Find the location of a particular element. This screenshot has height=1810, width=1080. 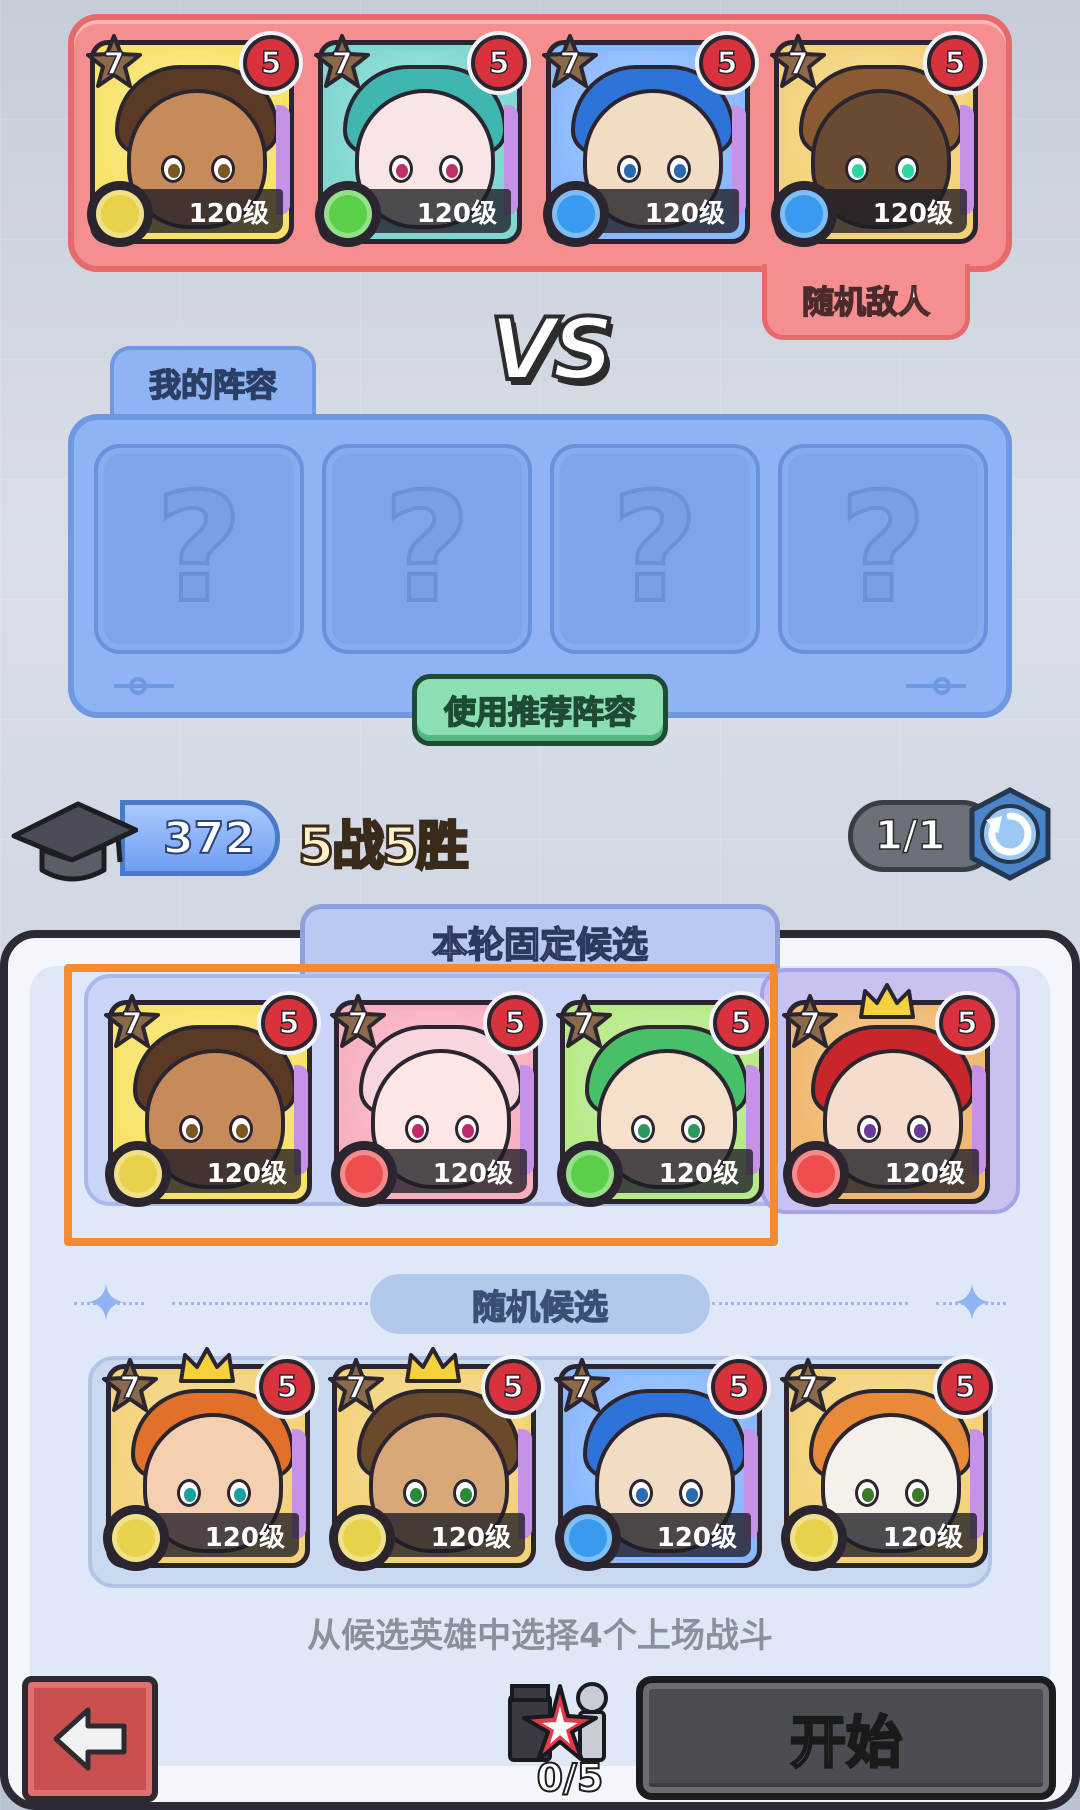

random-candidates-tab: 随机候选 is located at coordinates (540, 1304).